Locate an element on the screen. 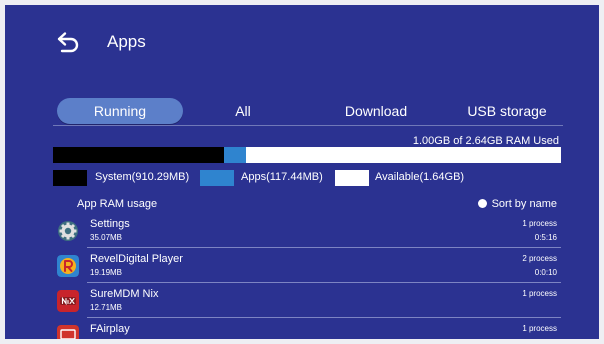 This screenshot has height=344, width=604. ram-bar-system is located at coordinates (139, 155).